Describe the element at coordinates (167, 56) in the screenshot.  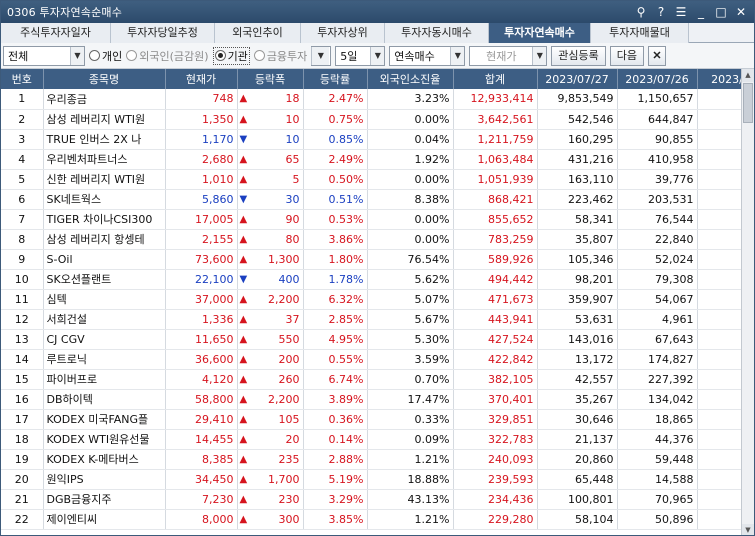
I see `radio-foreign: 외국인(금감원)` at that location.